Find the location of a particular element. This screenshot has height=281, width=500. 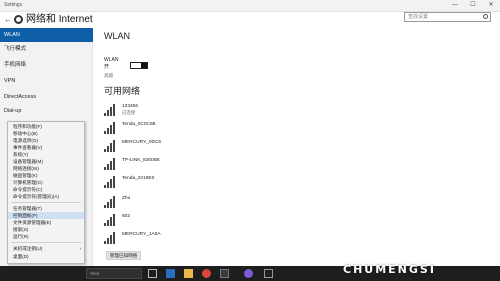

sidebar-item-wlan: WLAN is located at coordinates (46, 35).